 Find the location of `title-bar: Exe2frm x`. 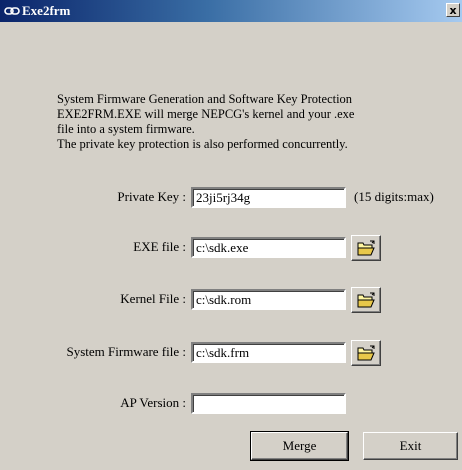

title-bar: Exe2frm x is located at coordinates (231, 11).